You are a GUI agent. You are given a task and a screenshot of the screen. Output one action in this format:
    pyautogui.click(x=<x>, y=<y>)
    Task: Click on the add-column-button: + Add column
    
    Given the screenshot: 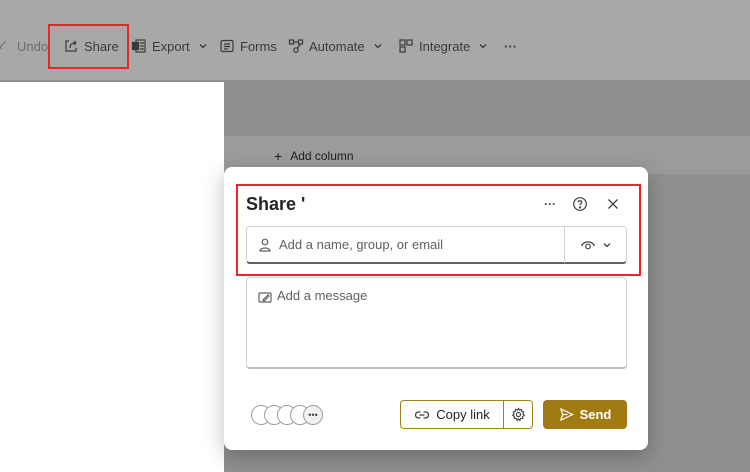 What is the action you would take?
    pyautogui.click(x=314, y=156)
    